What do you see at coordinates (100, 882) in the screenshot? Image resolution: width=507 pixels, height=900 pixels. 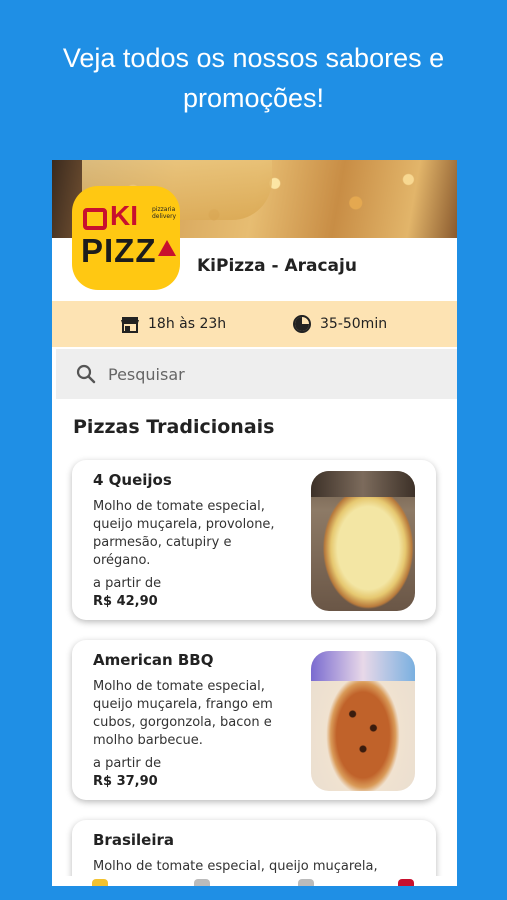 I see `nav-item-menu` at bounding box center [100, 882].